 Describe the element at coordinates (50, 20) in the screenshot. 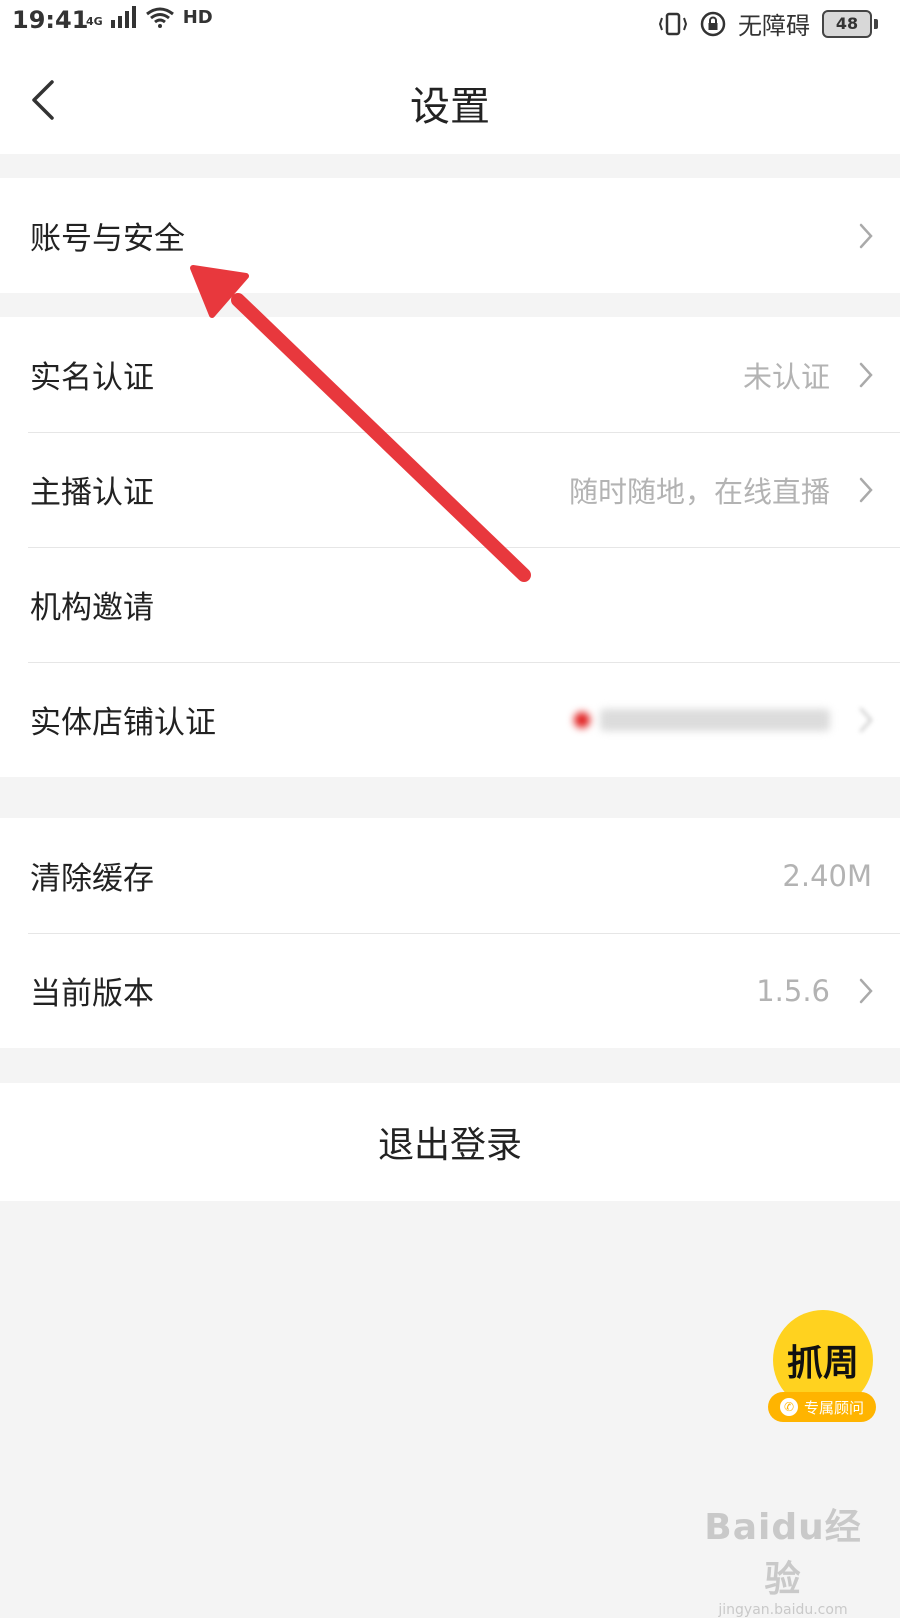

I see `status-time: 19:41` at that location.